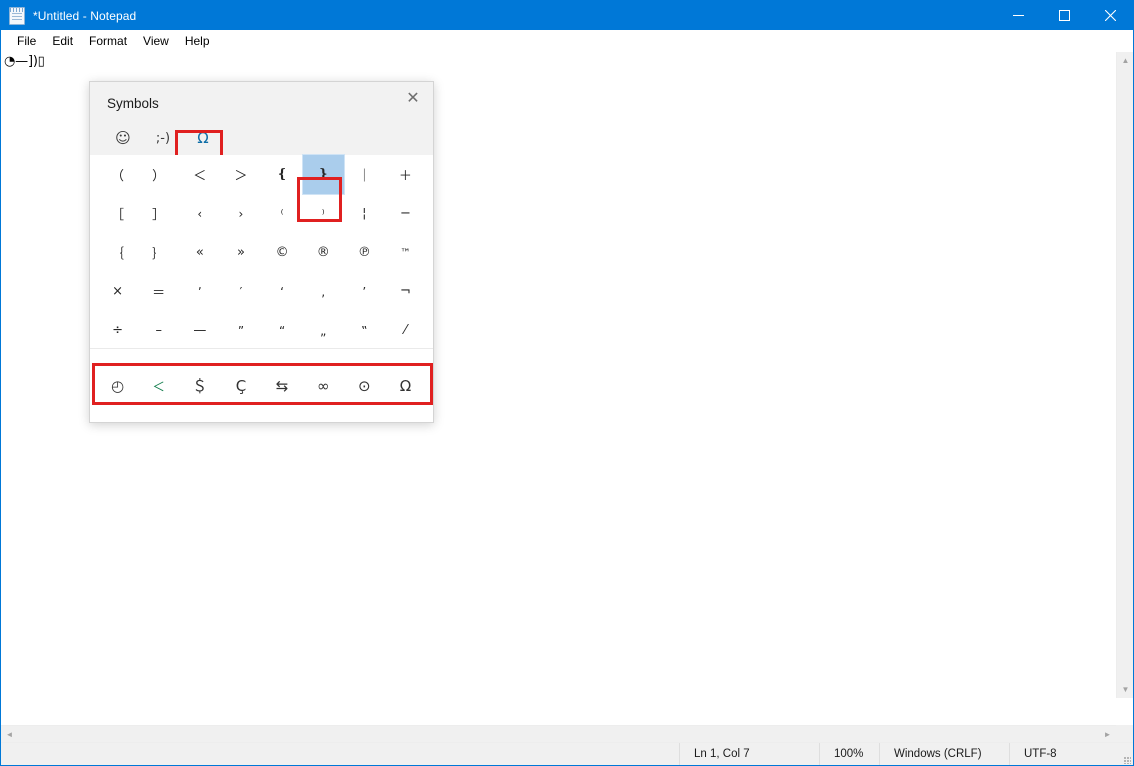 This screenshot has width=1134, height=766. What do you see at coordinates (558, 733) in the screenshot?
I see `horizontal-scrollbar: ◄ ►` at bounding box center [558, 733].